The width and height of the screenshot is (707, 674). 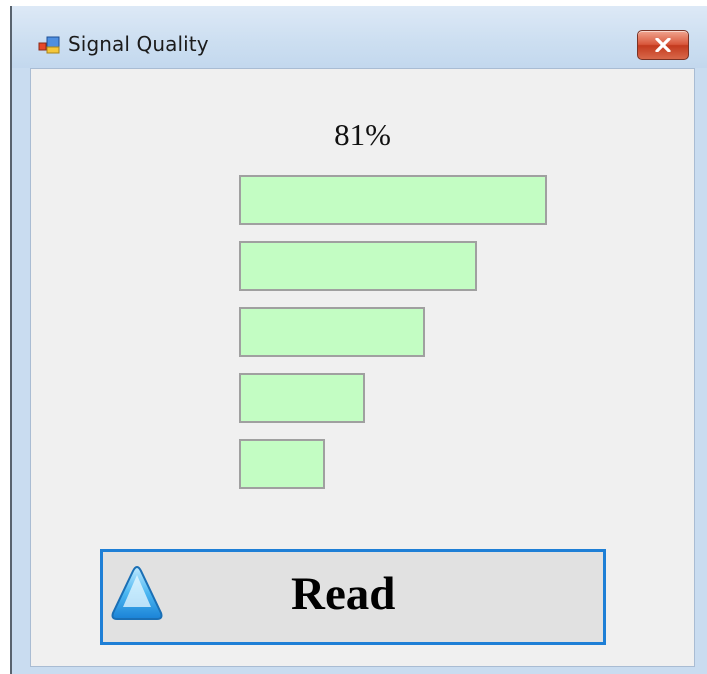 I want to click on triangle-up-icon, so click(x=137, y=592).